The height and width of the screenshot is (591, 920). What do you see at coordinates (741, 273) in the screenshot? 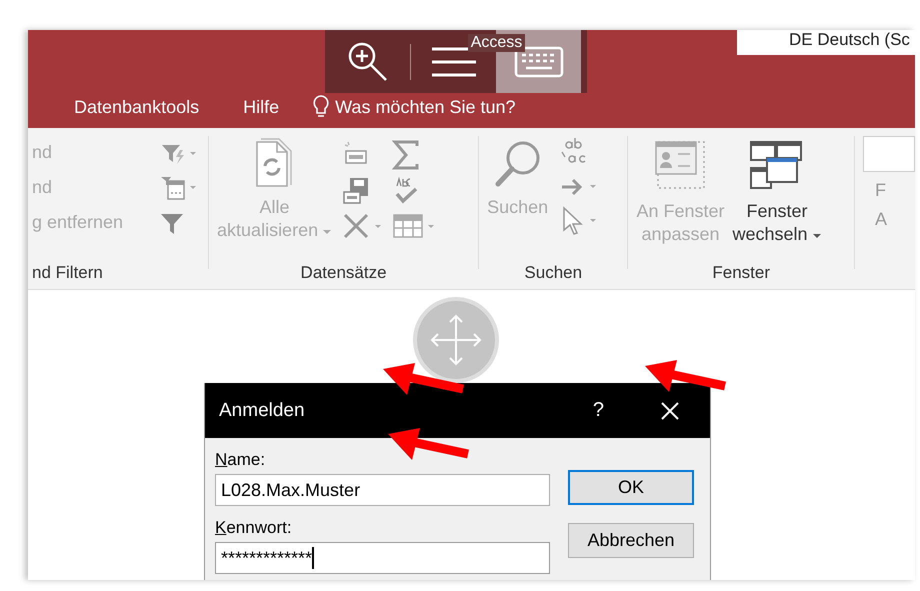
I see `group-label: Fenster` at bounding box center [741, 273].